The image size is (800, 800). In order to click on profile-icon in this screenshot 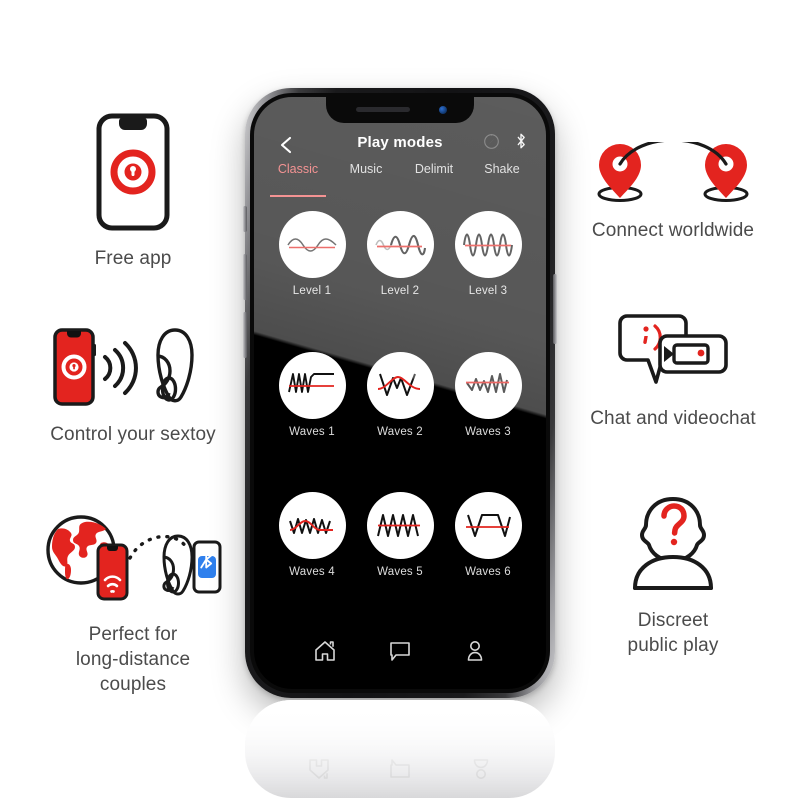, I will do `click(475, 653)`.